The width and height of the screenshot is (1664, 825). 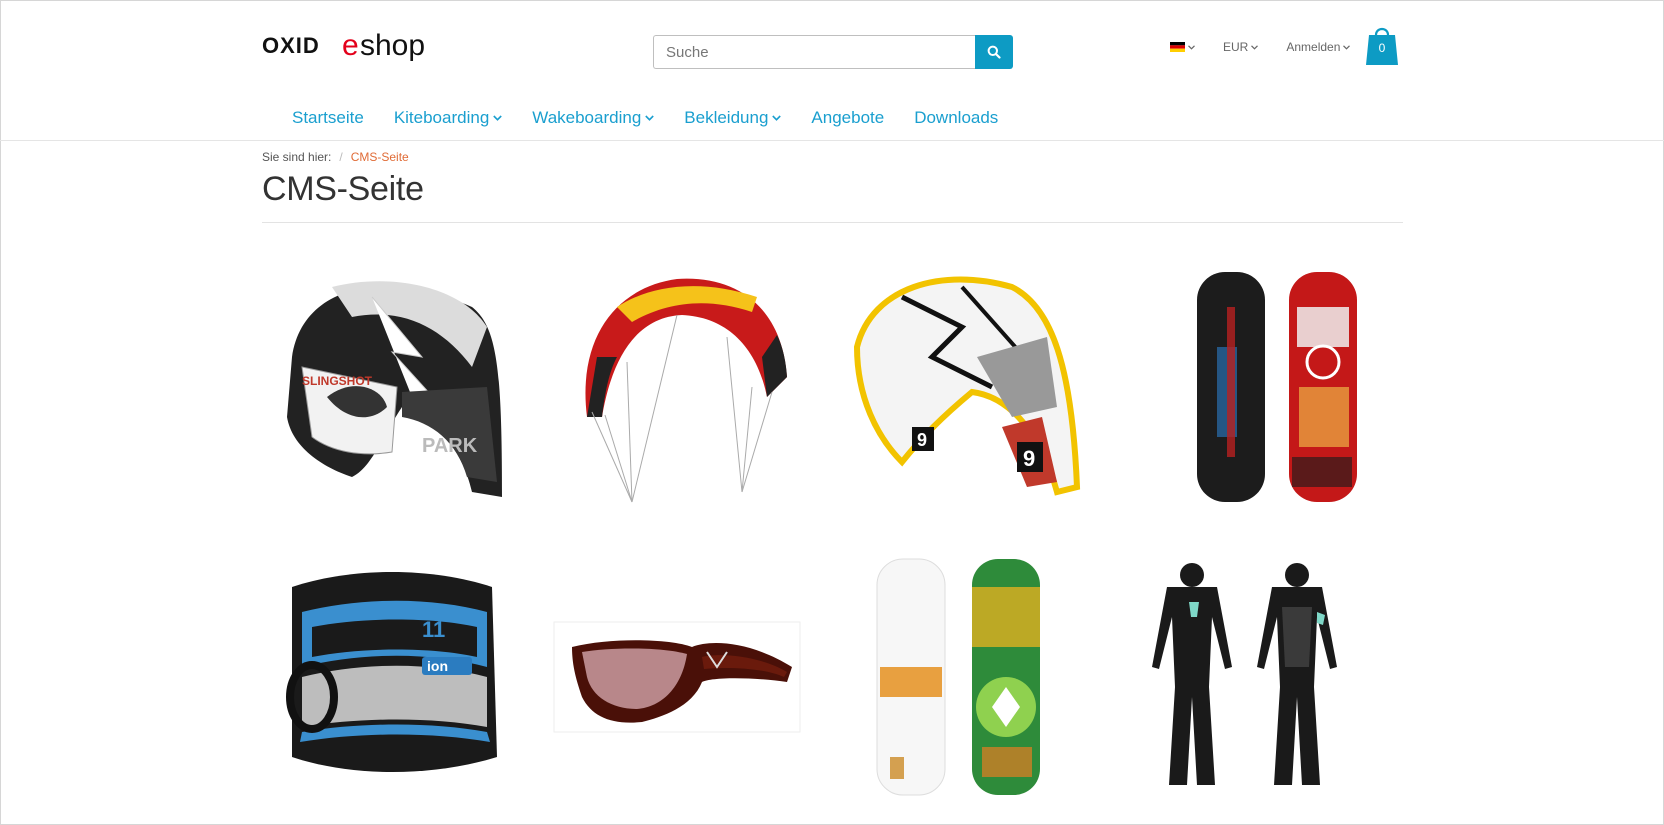 I want to click on svg-text: SLINGSHOT, so click(x=337, y=381).